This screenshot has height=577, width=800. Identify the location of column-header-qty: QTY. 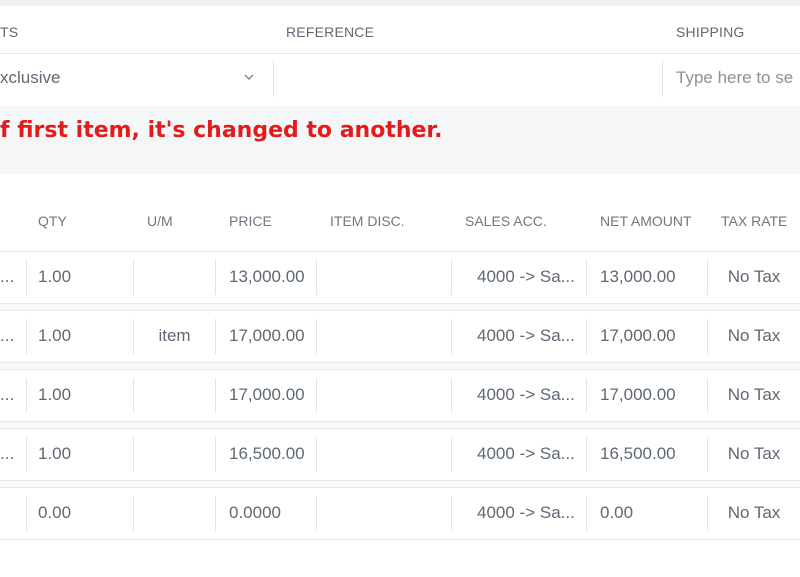
(52, 221).